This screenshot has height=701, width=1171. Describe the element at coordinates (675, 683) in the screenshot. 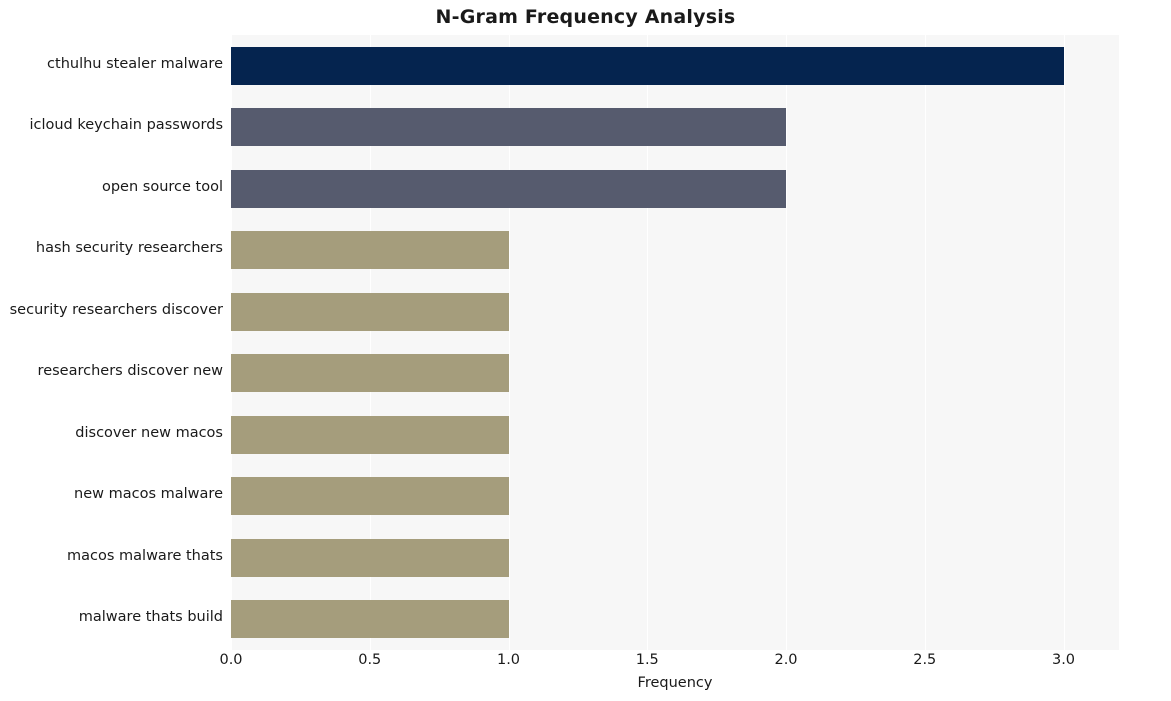

I see `x-axis-label: Frequency` at that location.